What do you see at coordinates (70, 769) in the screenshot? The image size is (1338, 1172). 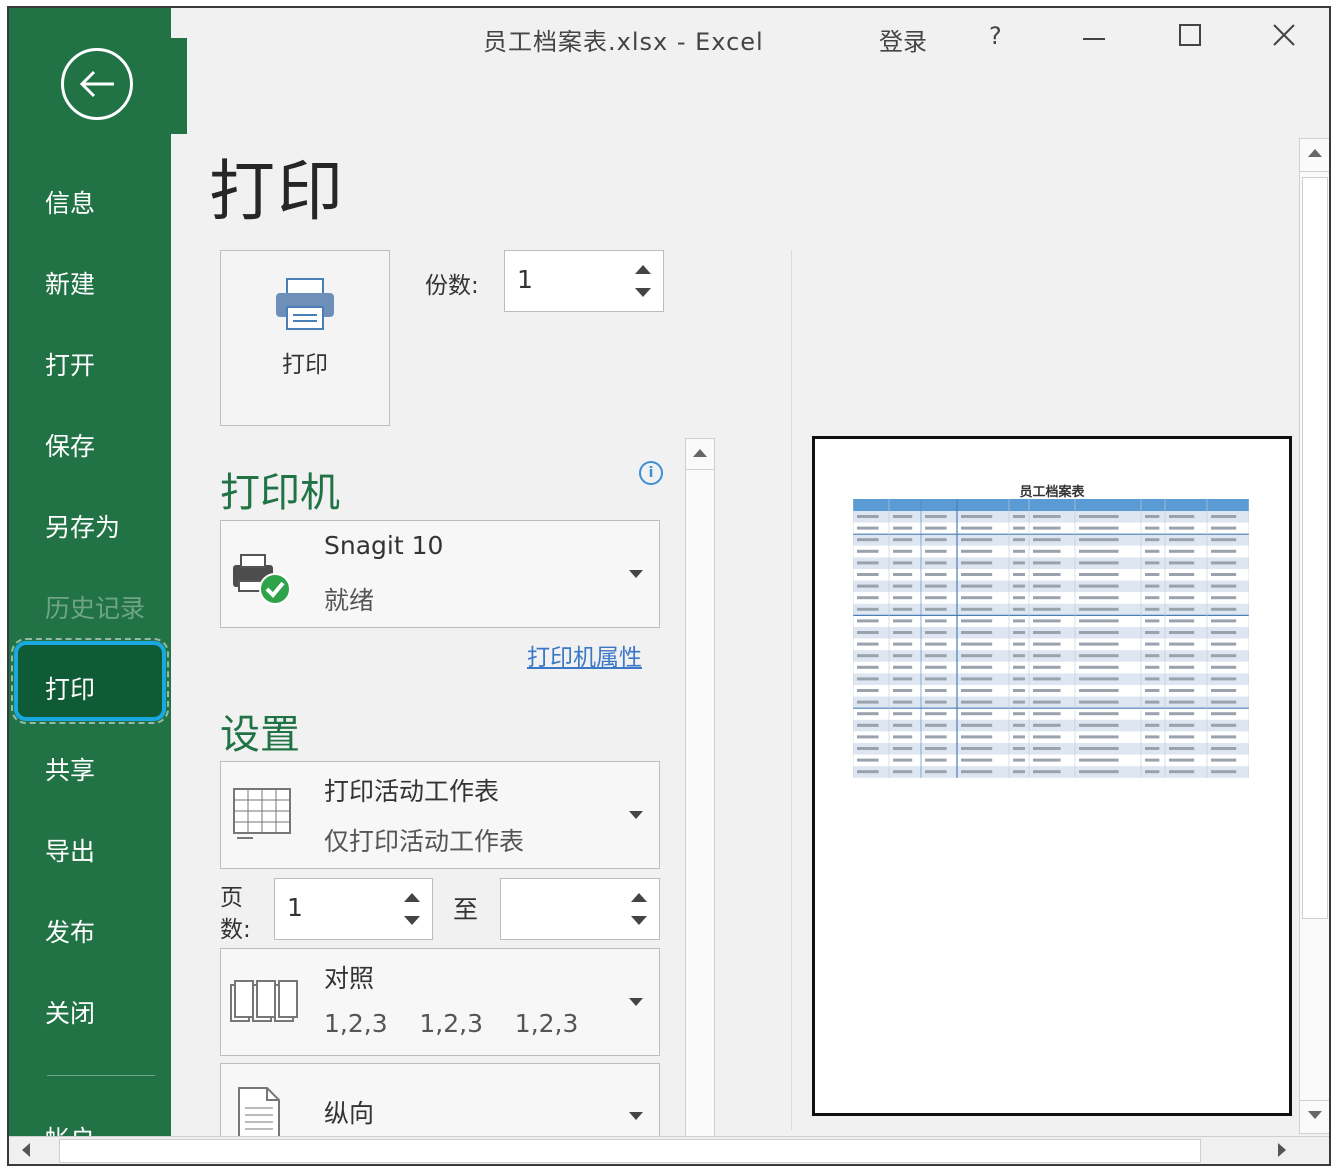 I see `nav-share: 共享` at bounding box center [70, 769].